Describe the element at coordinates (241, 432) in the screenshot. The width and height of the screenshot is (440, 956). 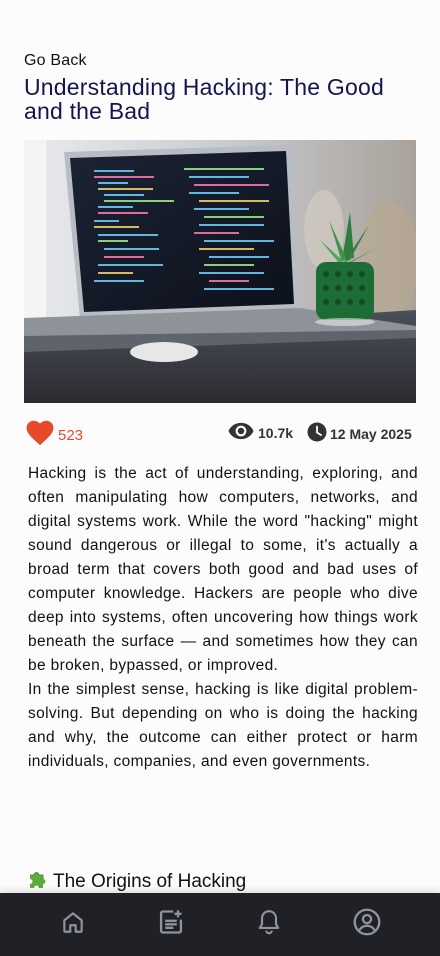
I see `eye-icon` at that location.